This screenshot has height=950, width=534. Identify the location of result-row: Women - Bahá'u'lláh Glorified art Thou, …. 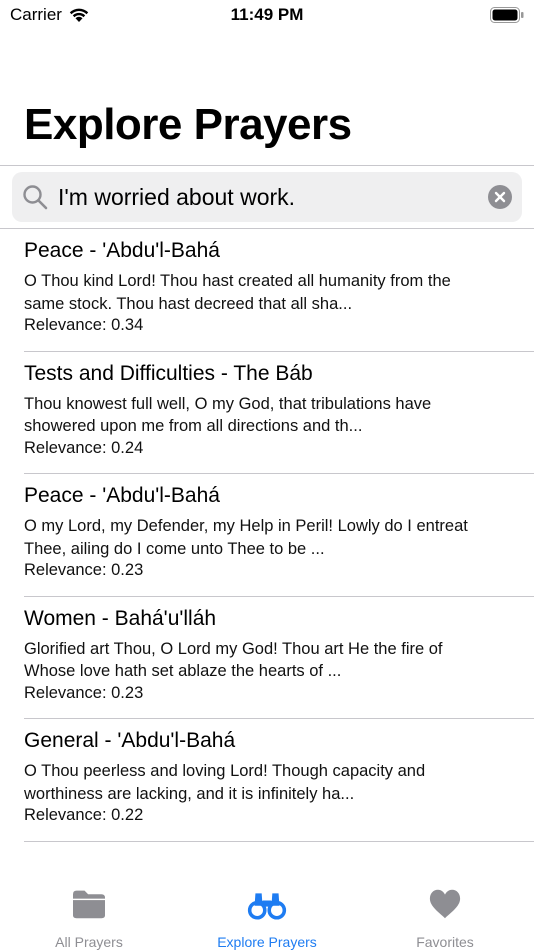
(267, 658).